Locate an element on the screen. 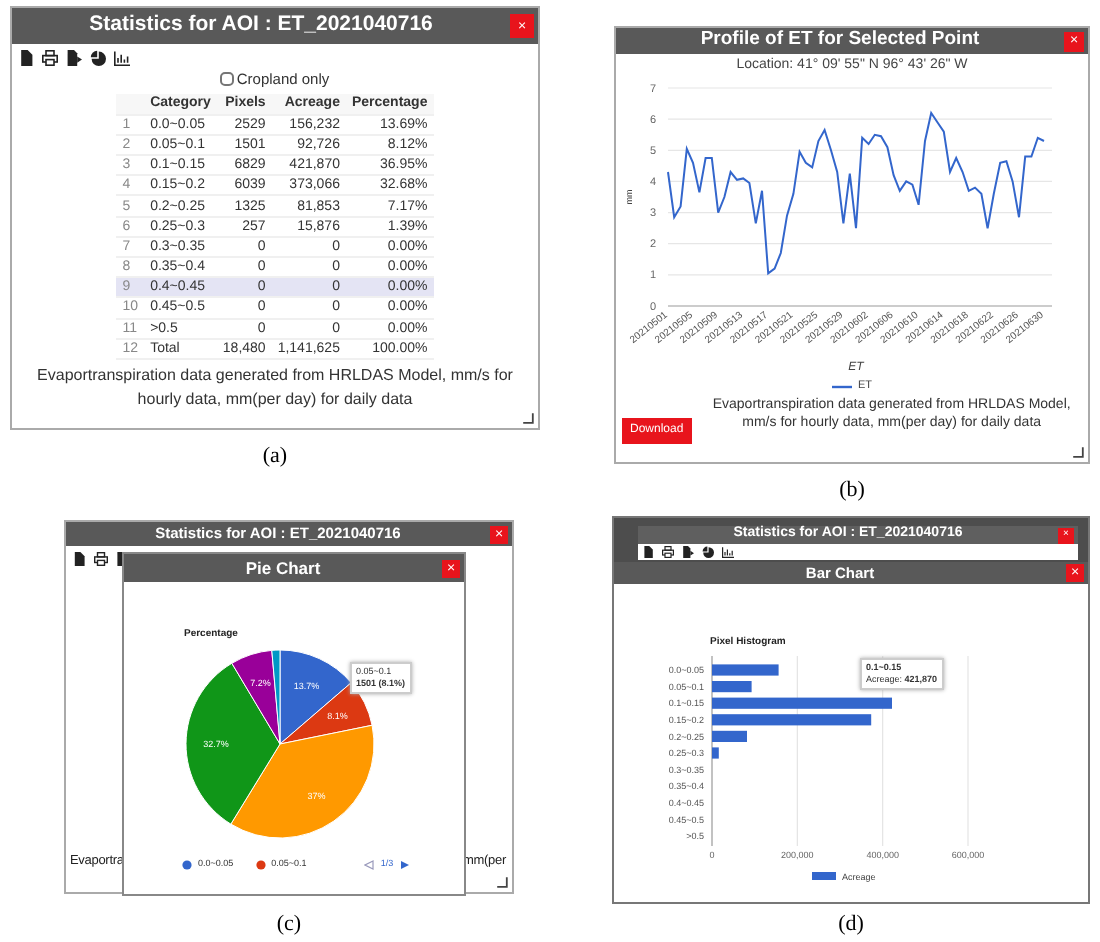 The height and width of the screenshot is (942, 1100). legend-swatch is located at coordinates (824, 876).